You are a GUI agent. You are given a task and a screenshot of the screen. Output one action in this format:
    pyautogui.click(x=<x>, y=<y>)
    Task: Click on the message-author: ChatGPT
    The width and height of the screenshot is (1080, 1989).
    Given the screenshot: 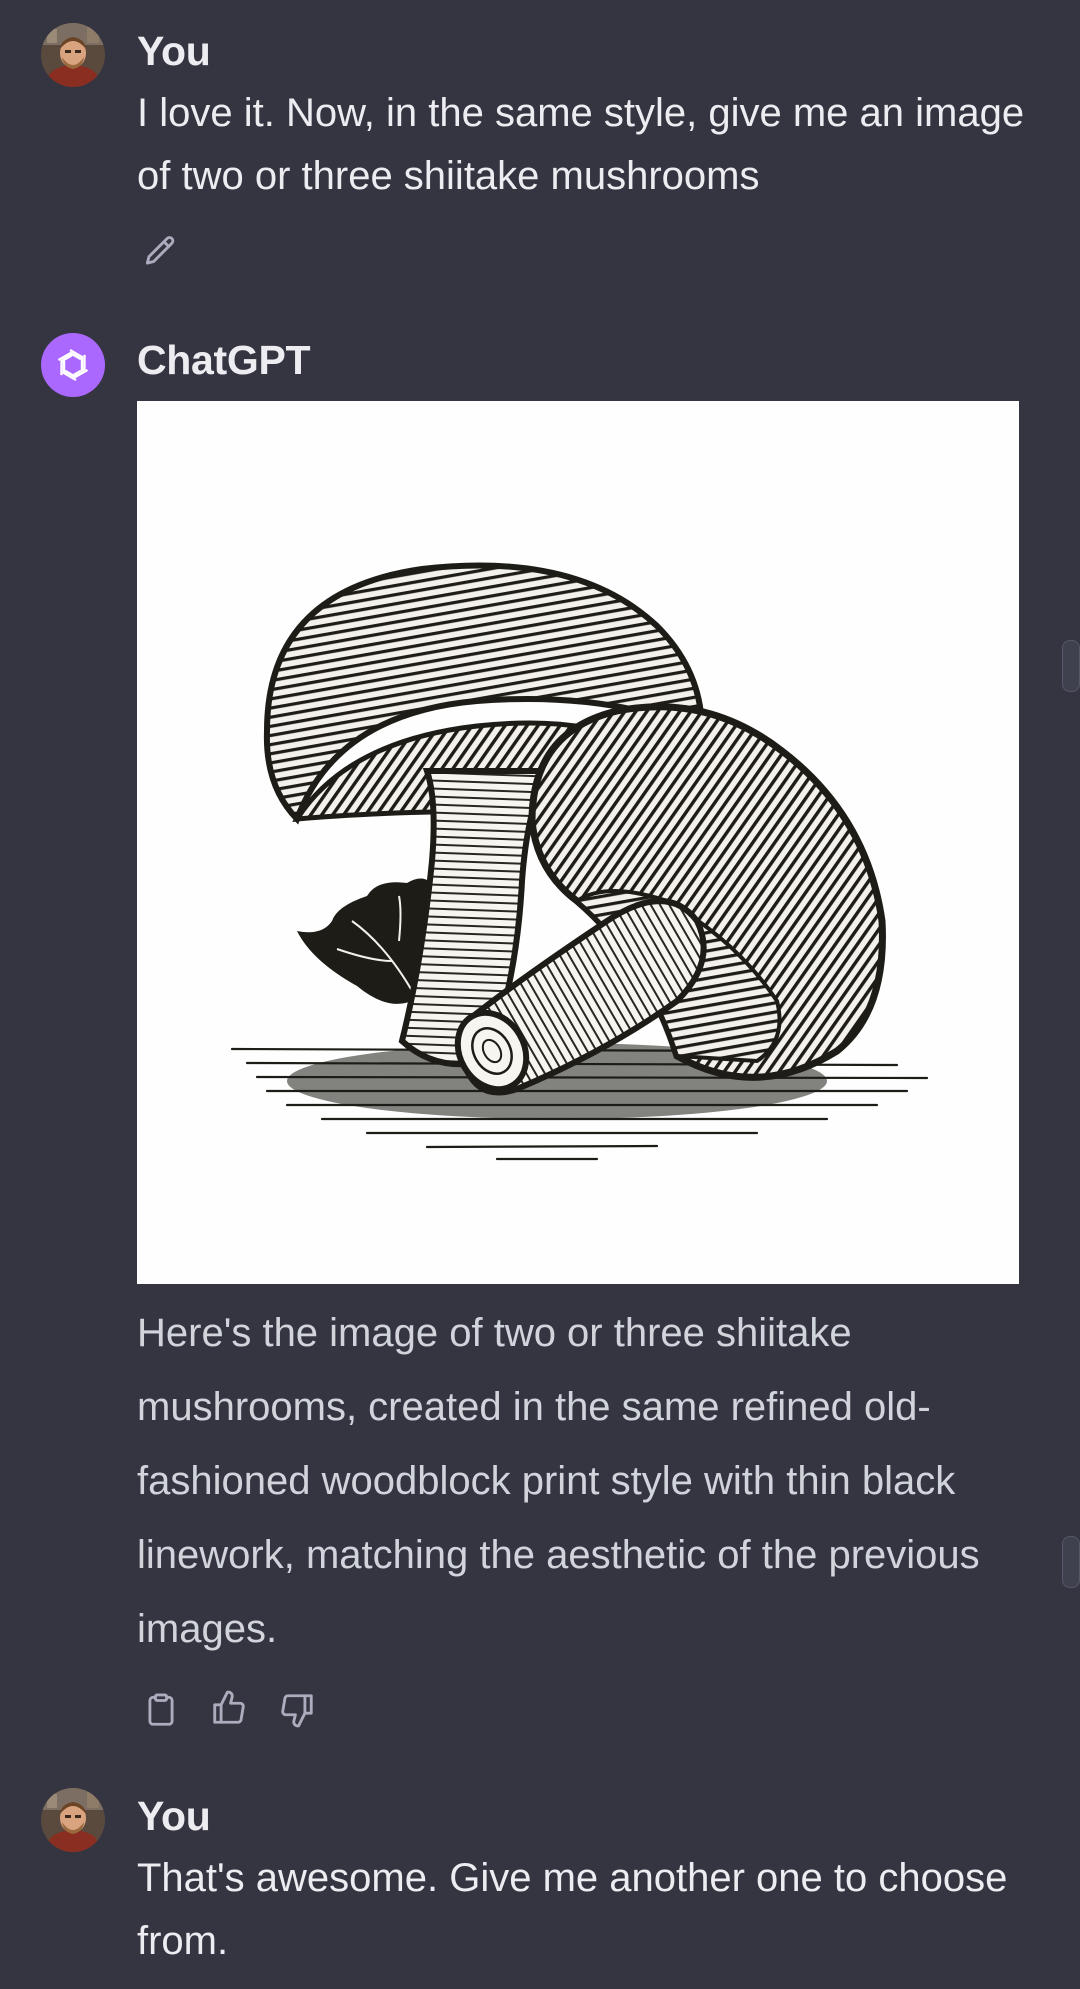 What is the action you would take?
    pyautogui.click(x=224, y=360)
    